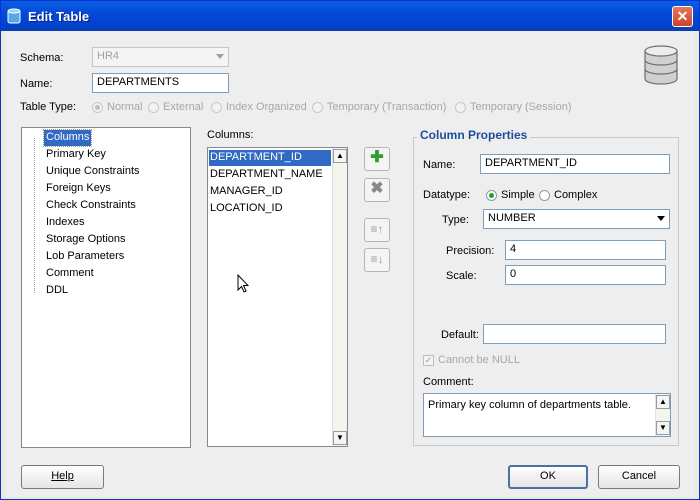  Describe the element at coordinates (36, 84) in the screenshot. I see `name-label: Name:` at that location.